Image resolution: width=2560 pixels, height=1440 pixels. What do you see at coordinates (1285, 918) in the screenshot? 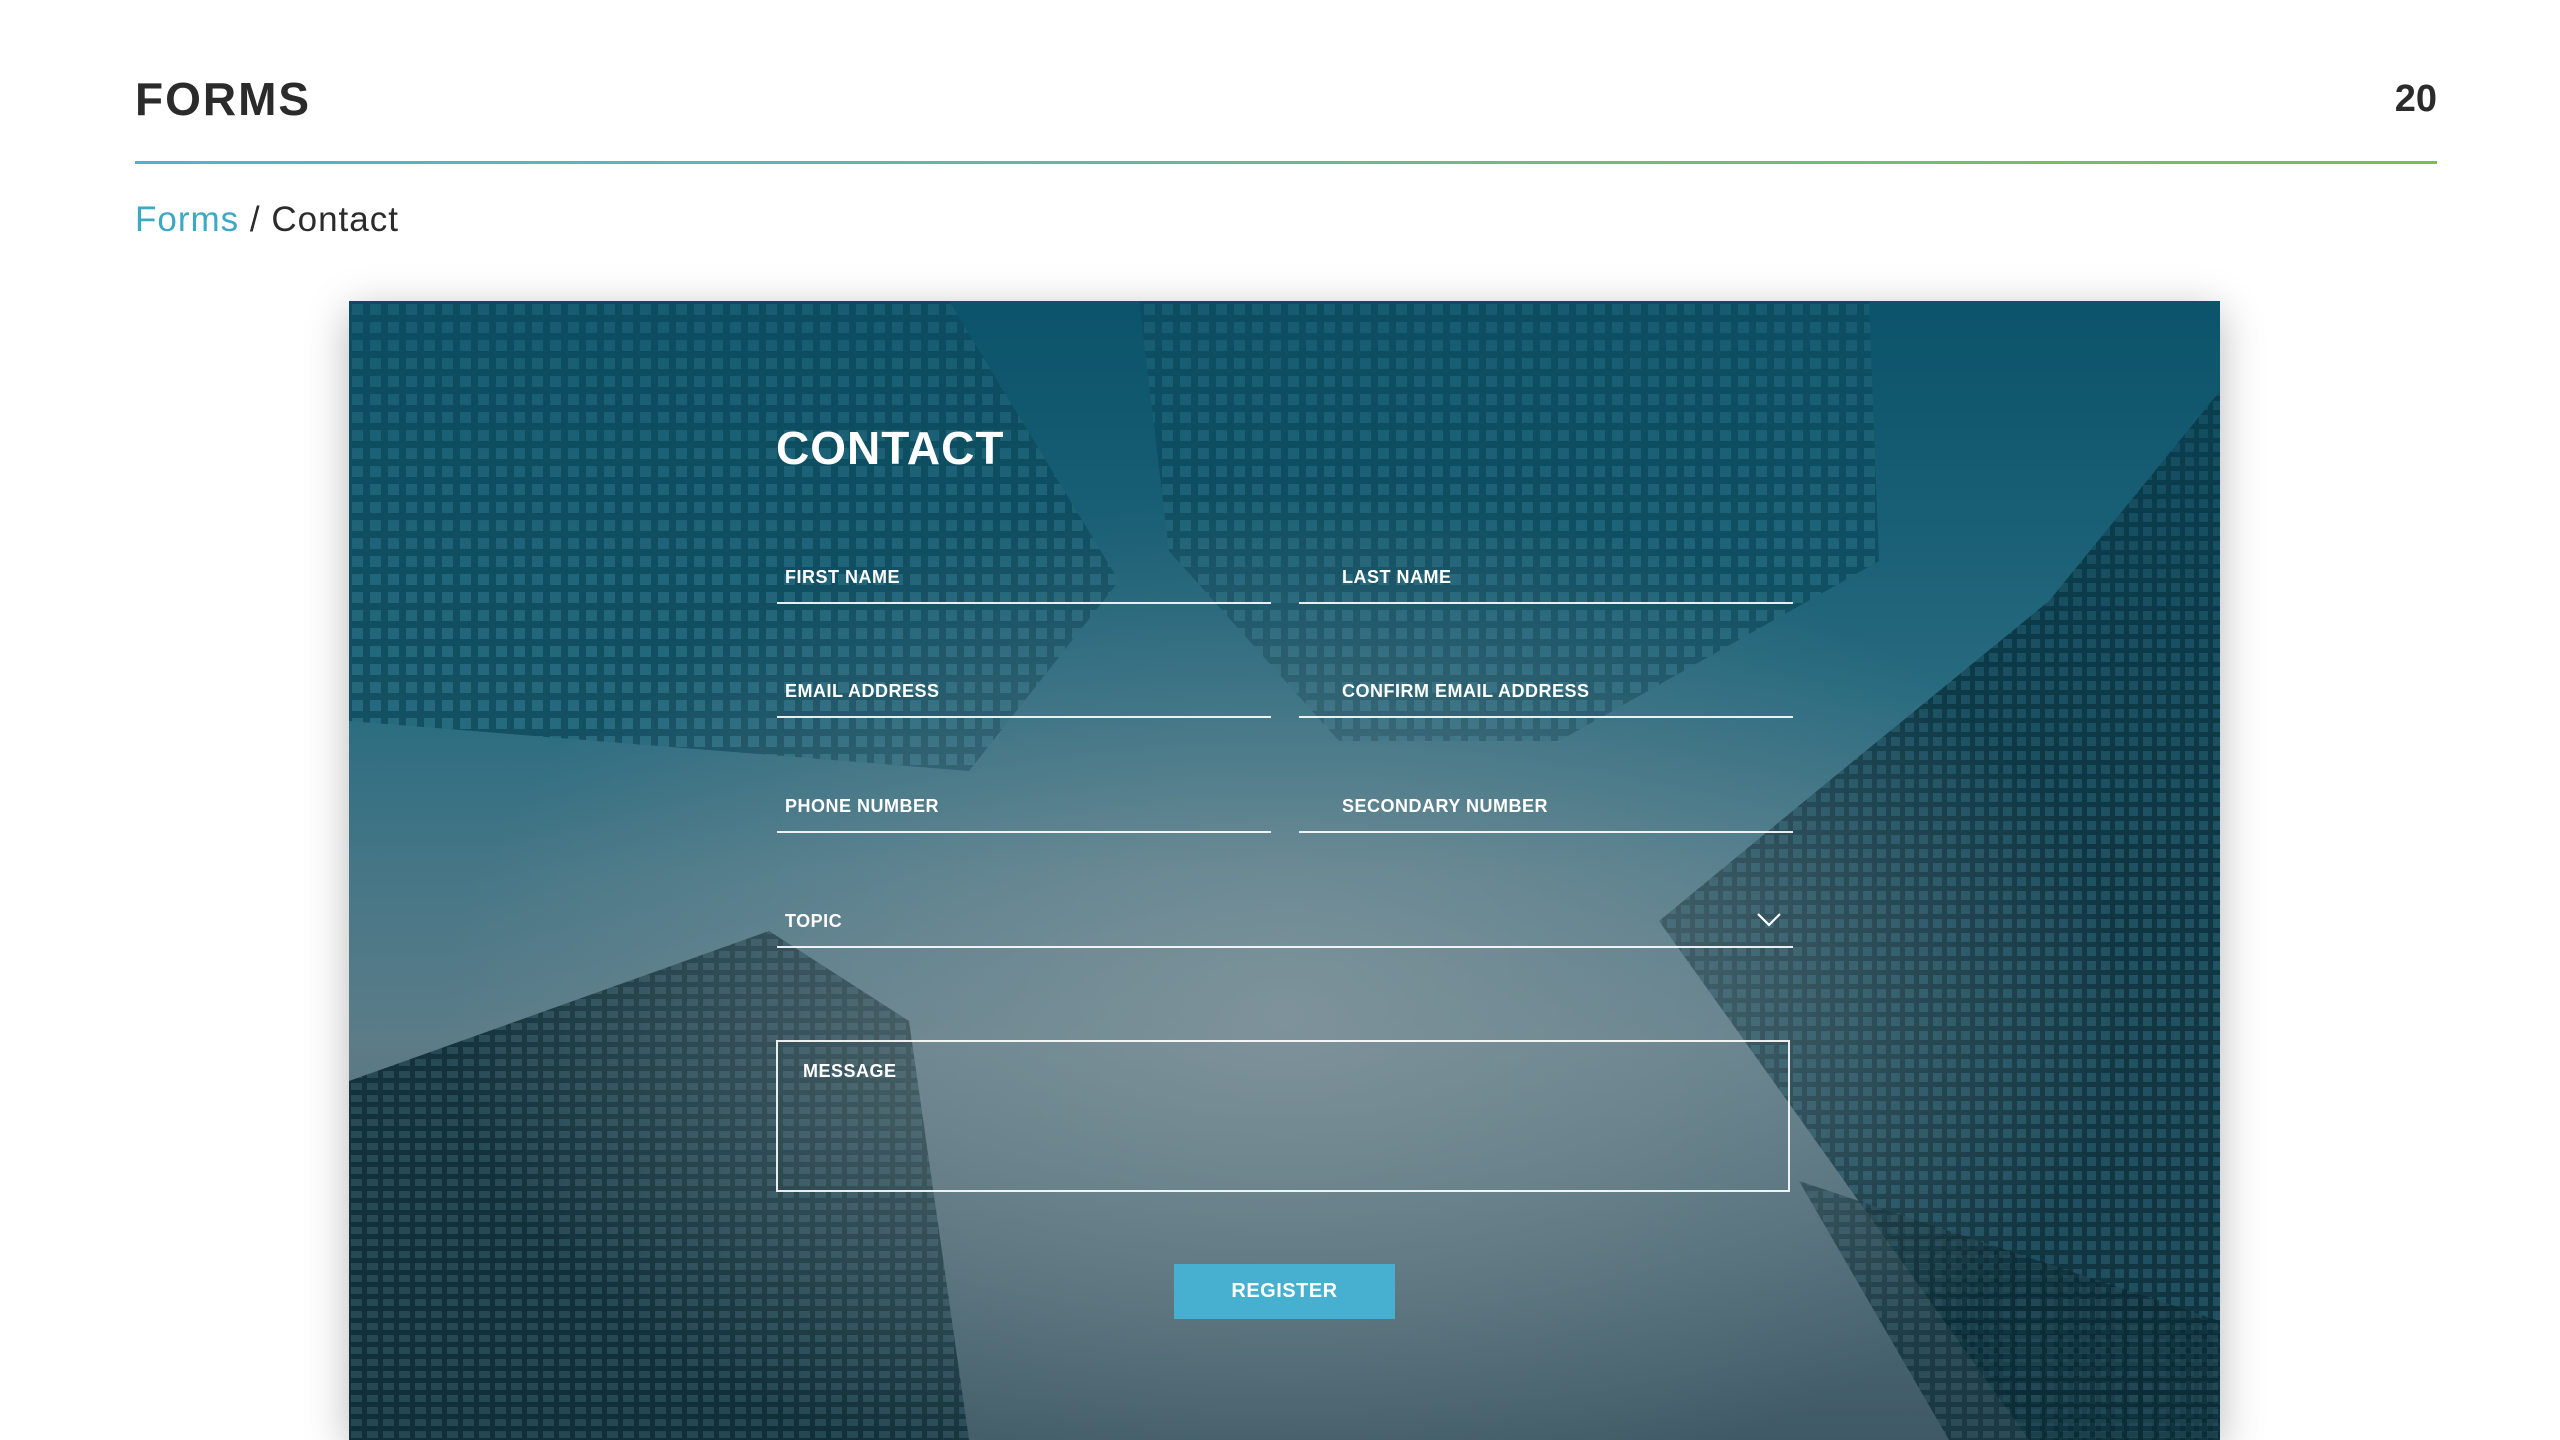
I see `topic-select: TOPIC` at bounding box center [1285, 918].